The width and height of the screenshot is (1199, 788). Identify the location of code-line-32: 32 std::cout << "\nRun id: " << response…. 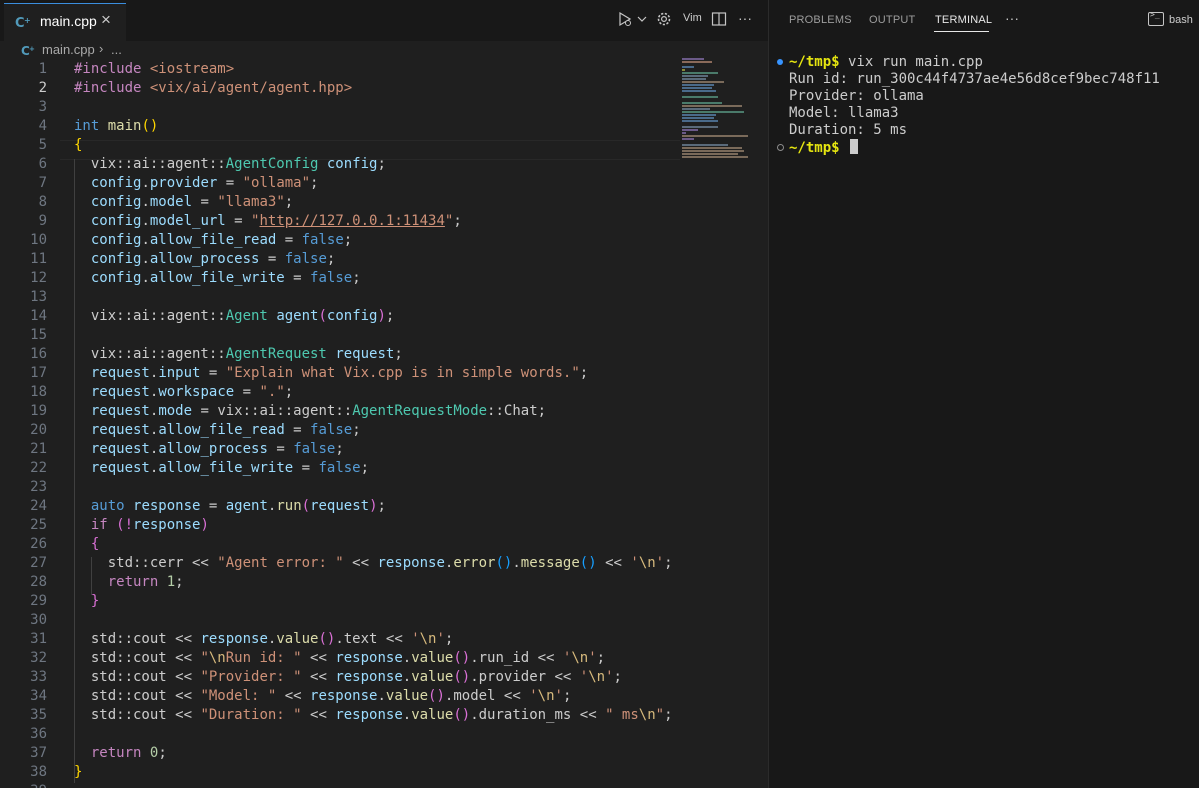
(318, 658).